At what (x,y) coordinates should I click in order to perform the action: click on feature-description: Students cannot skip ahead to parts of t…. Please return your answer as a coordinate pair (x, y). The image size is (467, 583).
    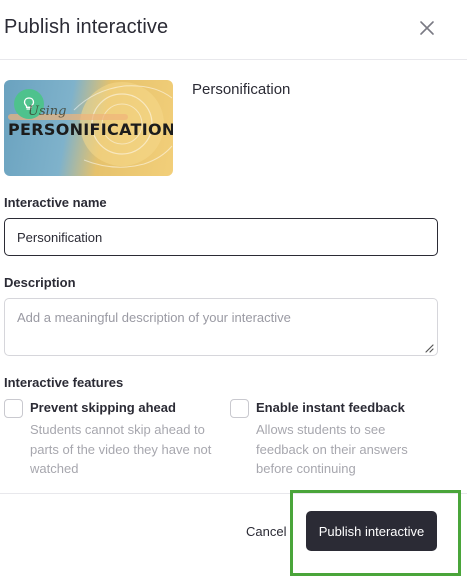
    Looking at the image, I should click on (121, 449).